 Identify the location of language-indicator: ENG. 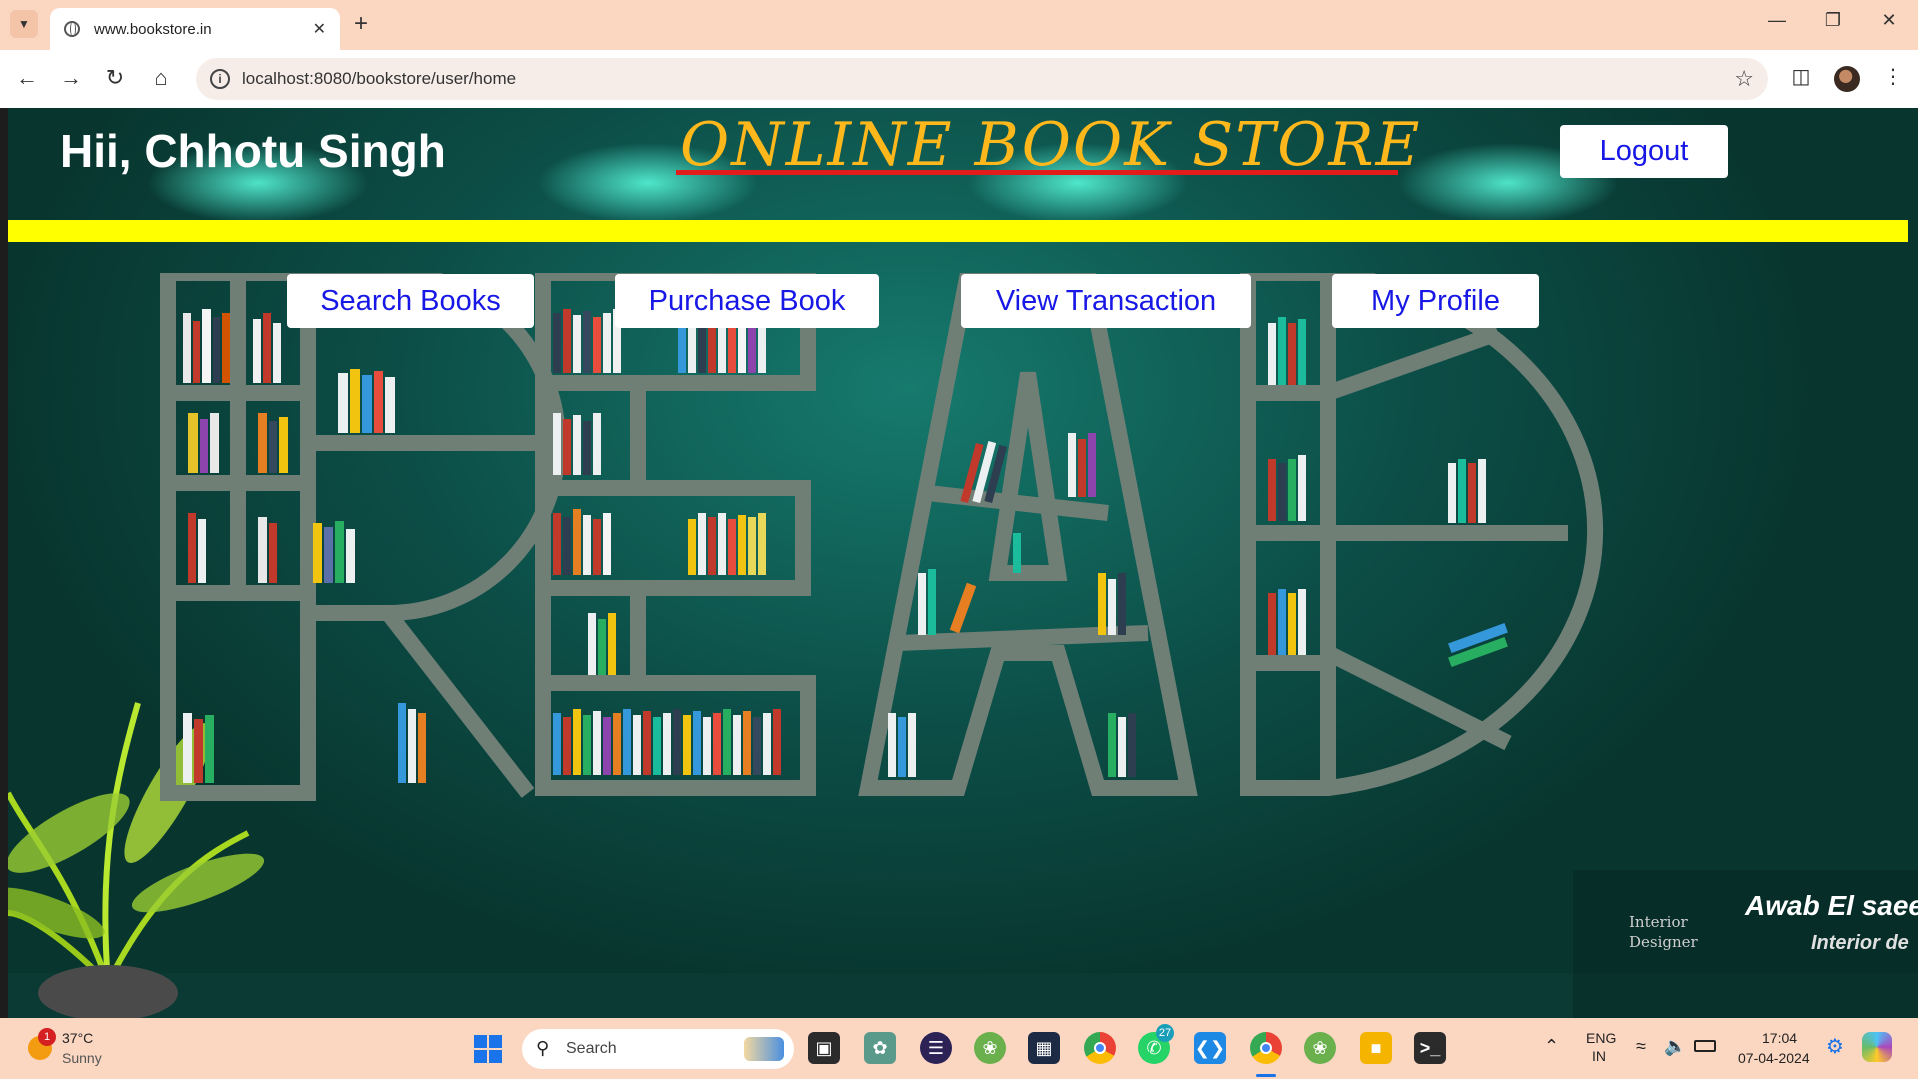
(1601, 1038).